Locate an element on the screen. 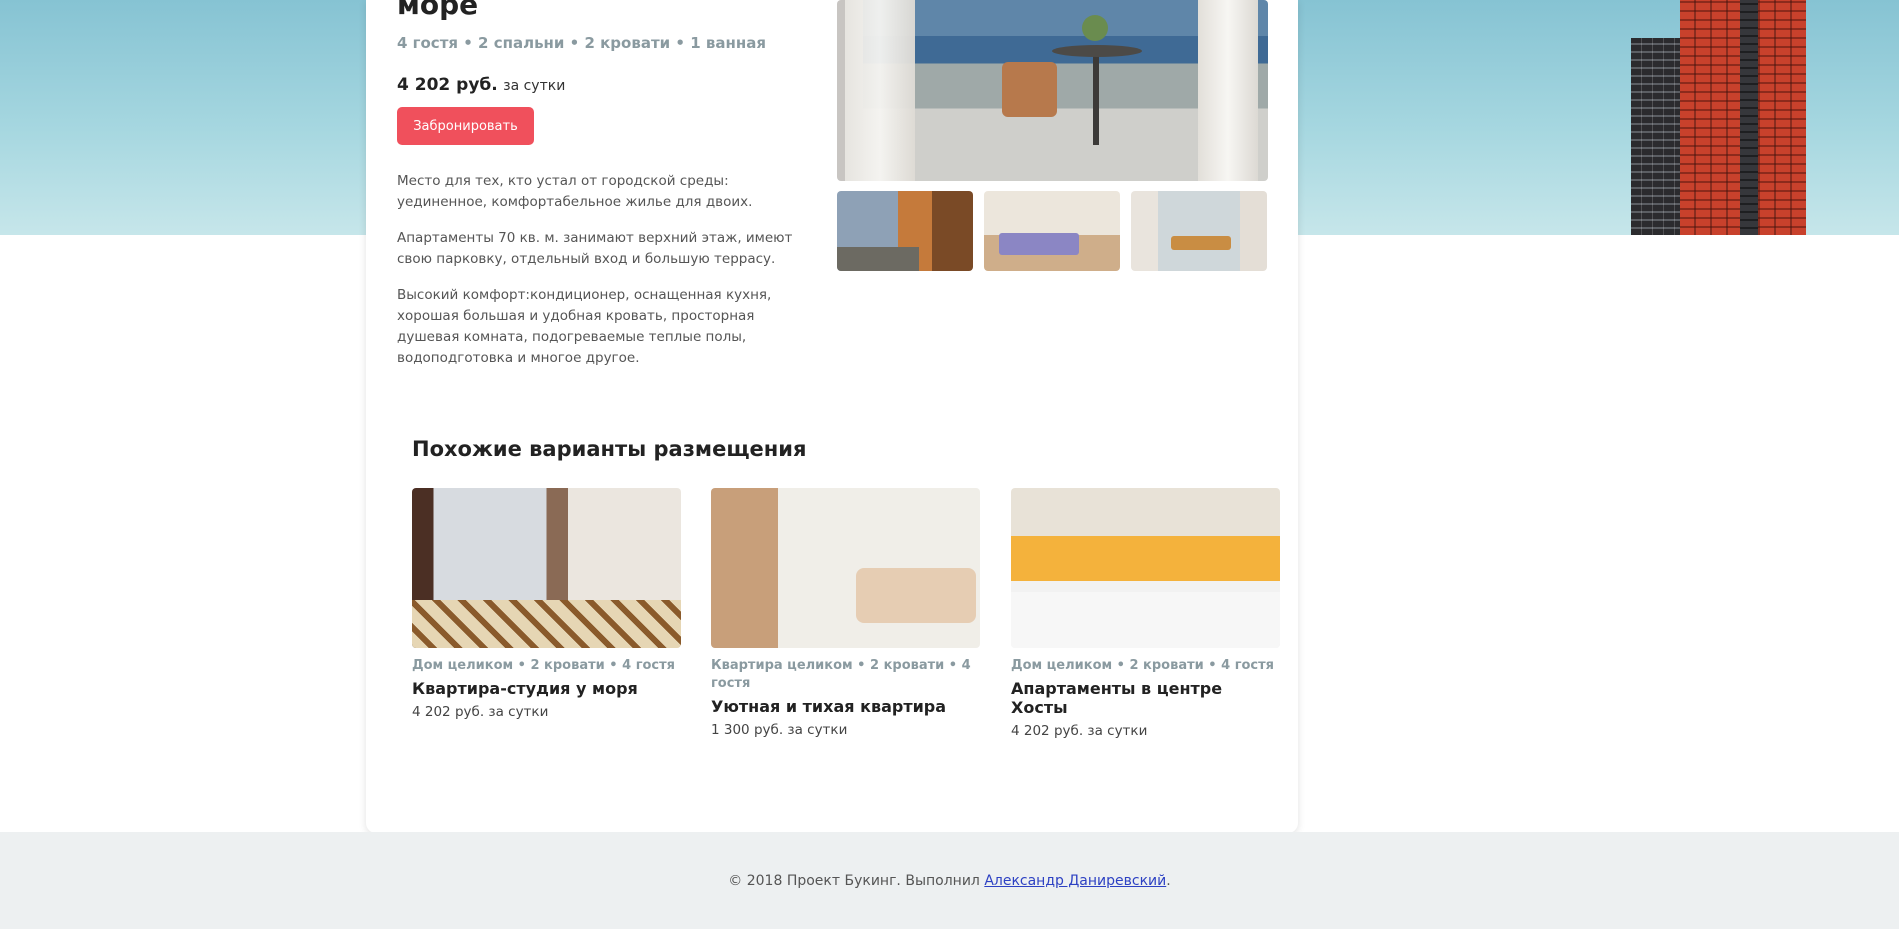 The height and width of the screenshot is (929, 1899). similar-item-name: Уютная и тихая квартира is located at coordinates (845, 706).